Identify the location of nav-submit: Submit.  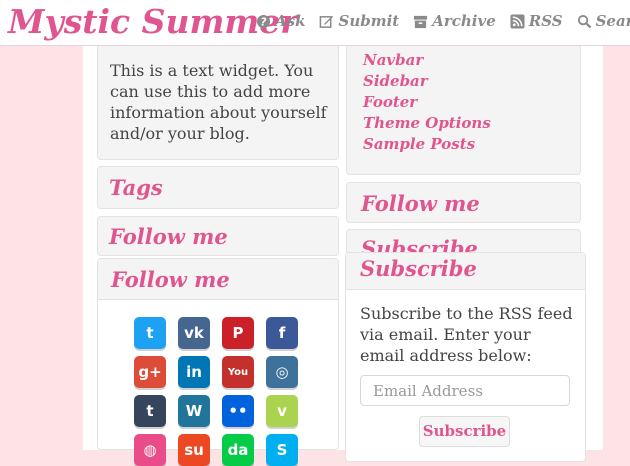
(359, 21).